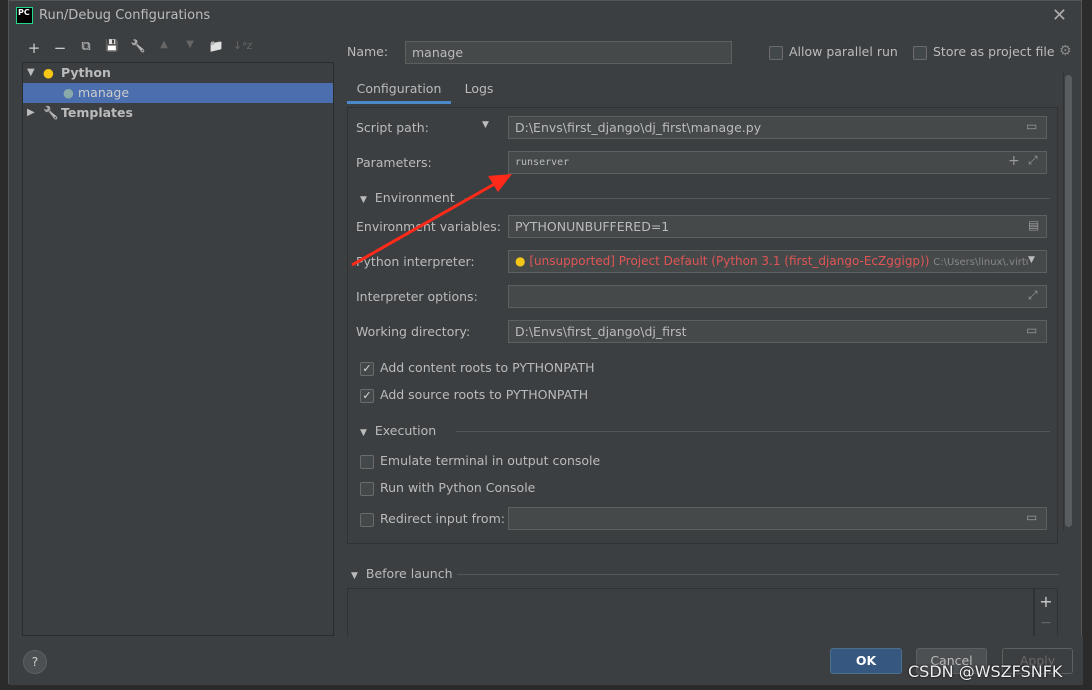  What do you see at coordinates (425, 223) in the screenshot?
I see `arrow-shaft` at bounding box center [425, 223].